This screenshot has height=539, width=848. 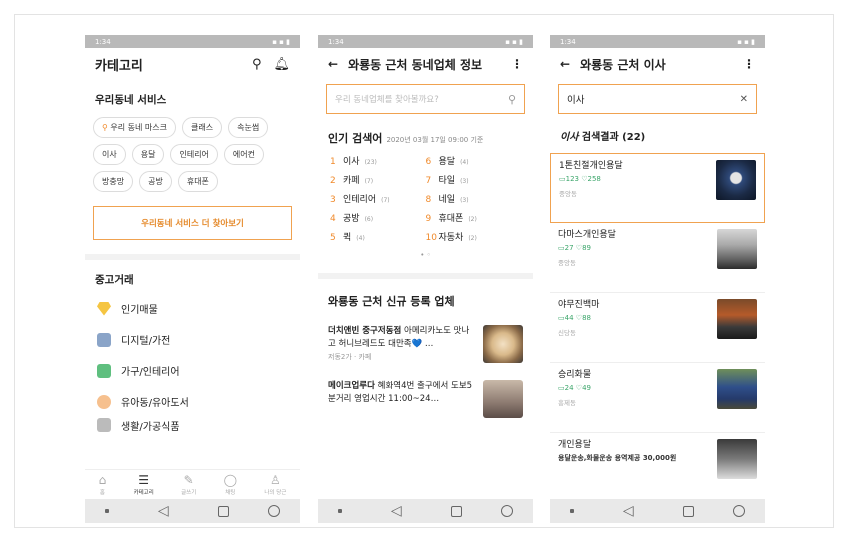 I want to click on header: ← 와룡동 근처 동네업체 정보 ⋮, so click(x=425, y=64).